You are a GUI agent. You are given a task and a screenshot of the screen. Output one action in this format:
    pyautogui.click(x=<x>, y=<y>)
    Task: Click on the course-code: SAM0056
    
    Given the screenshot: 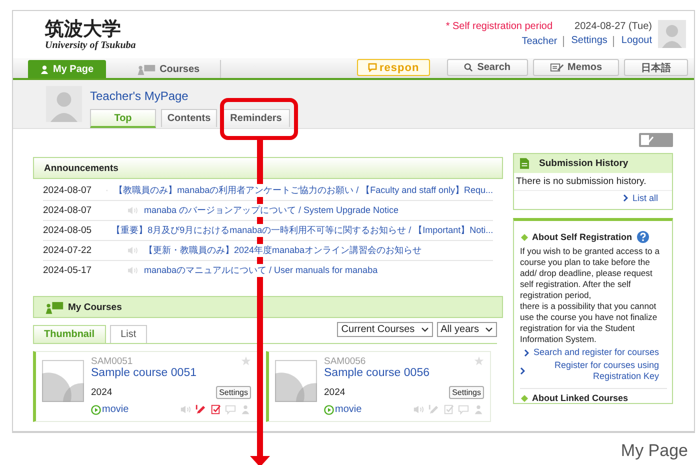 What is the action you would take?
    pyautogui.click(x=345, y=361)
    